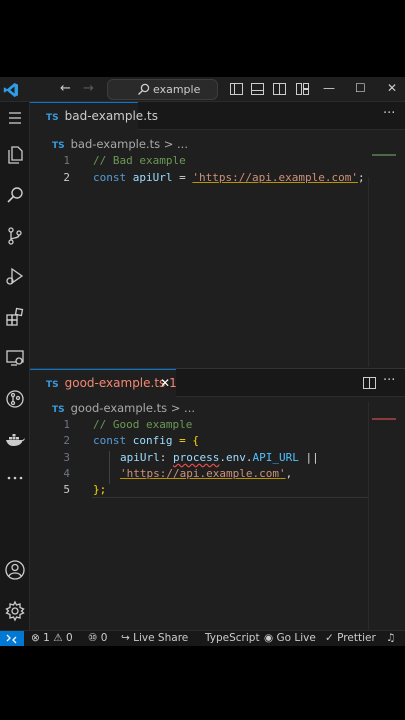 The height and width of the screenshot is (720, 405). What do you see at coordinates (15, 399) in the screenshot?
I see `git-graph-icon` at bounding box center [15, 399].